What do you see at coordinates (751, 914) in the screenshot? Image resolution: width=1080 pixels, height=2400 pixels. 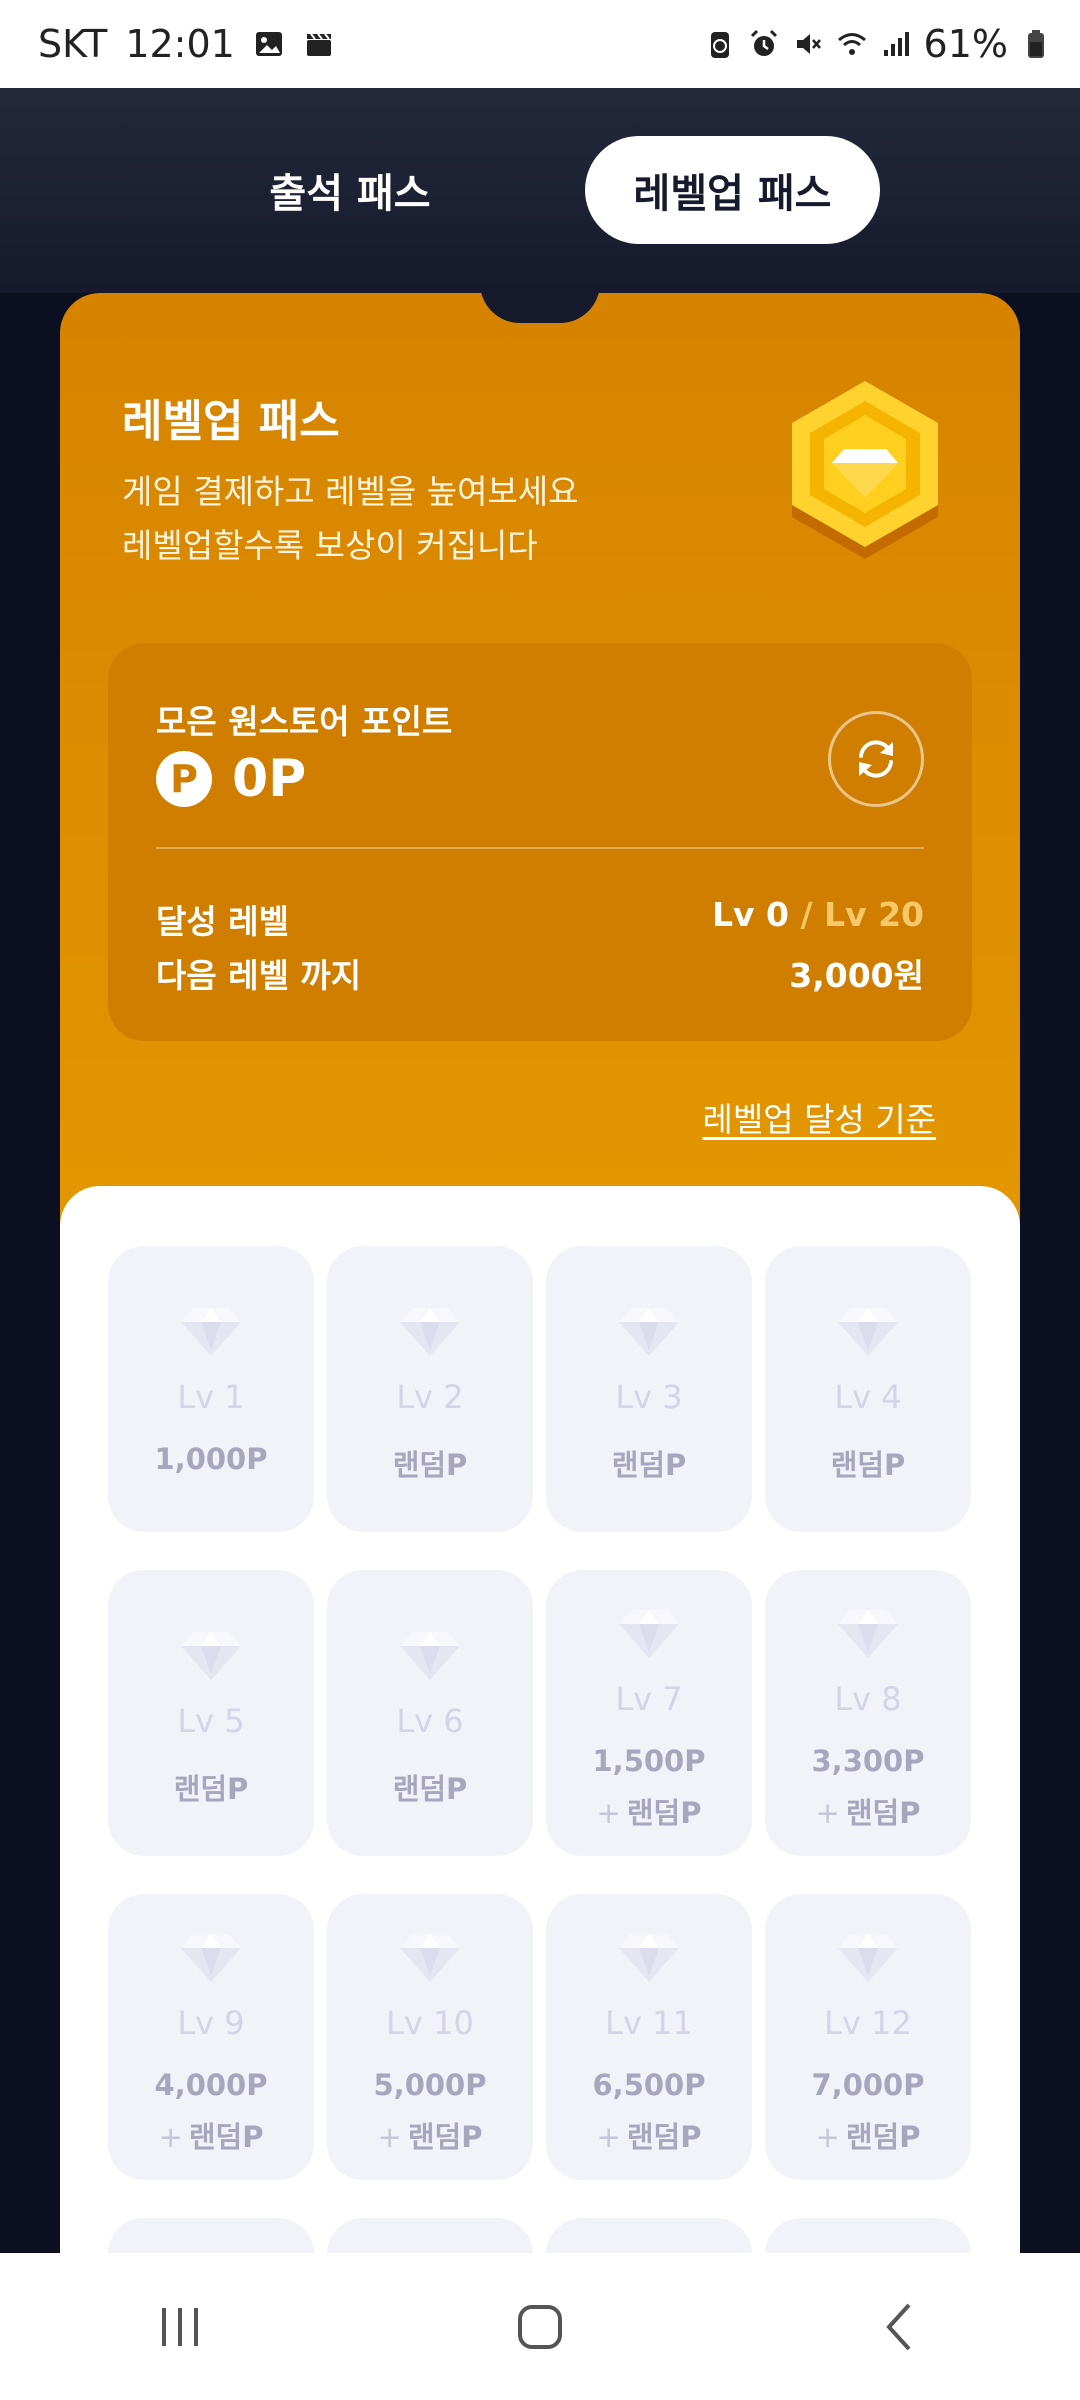 I see `achieved-level-current: Lv 0` at bounding box center [751, 914].